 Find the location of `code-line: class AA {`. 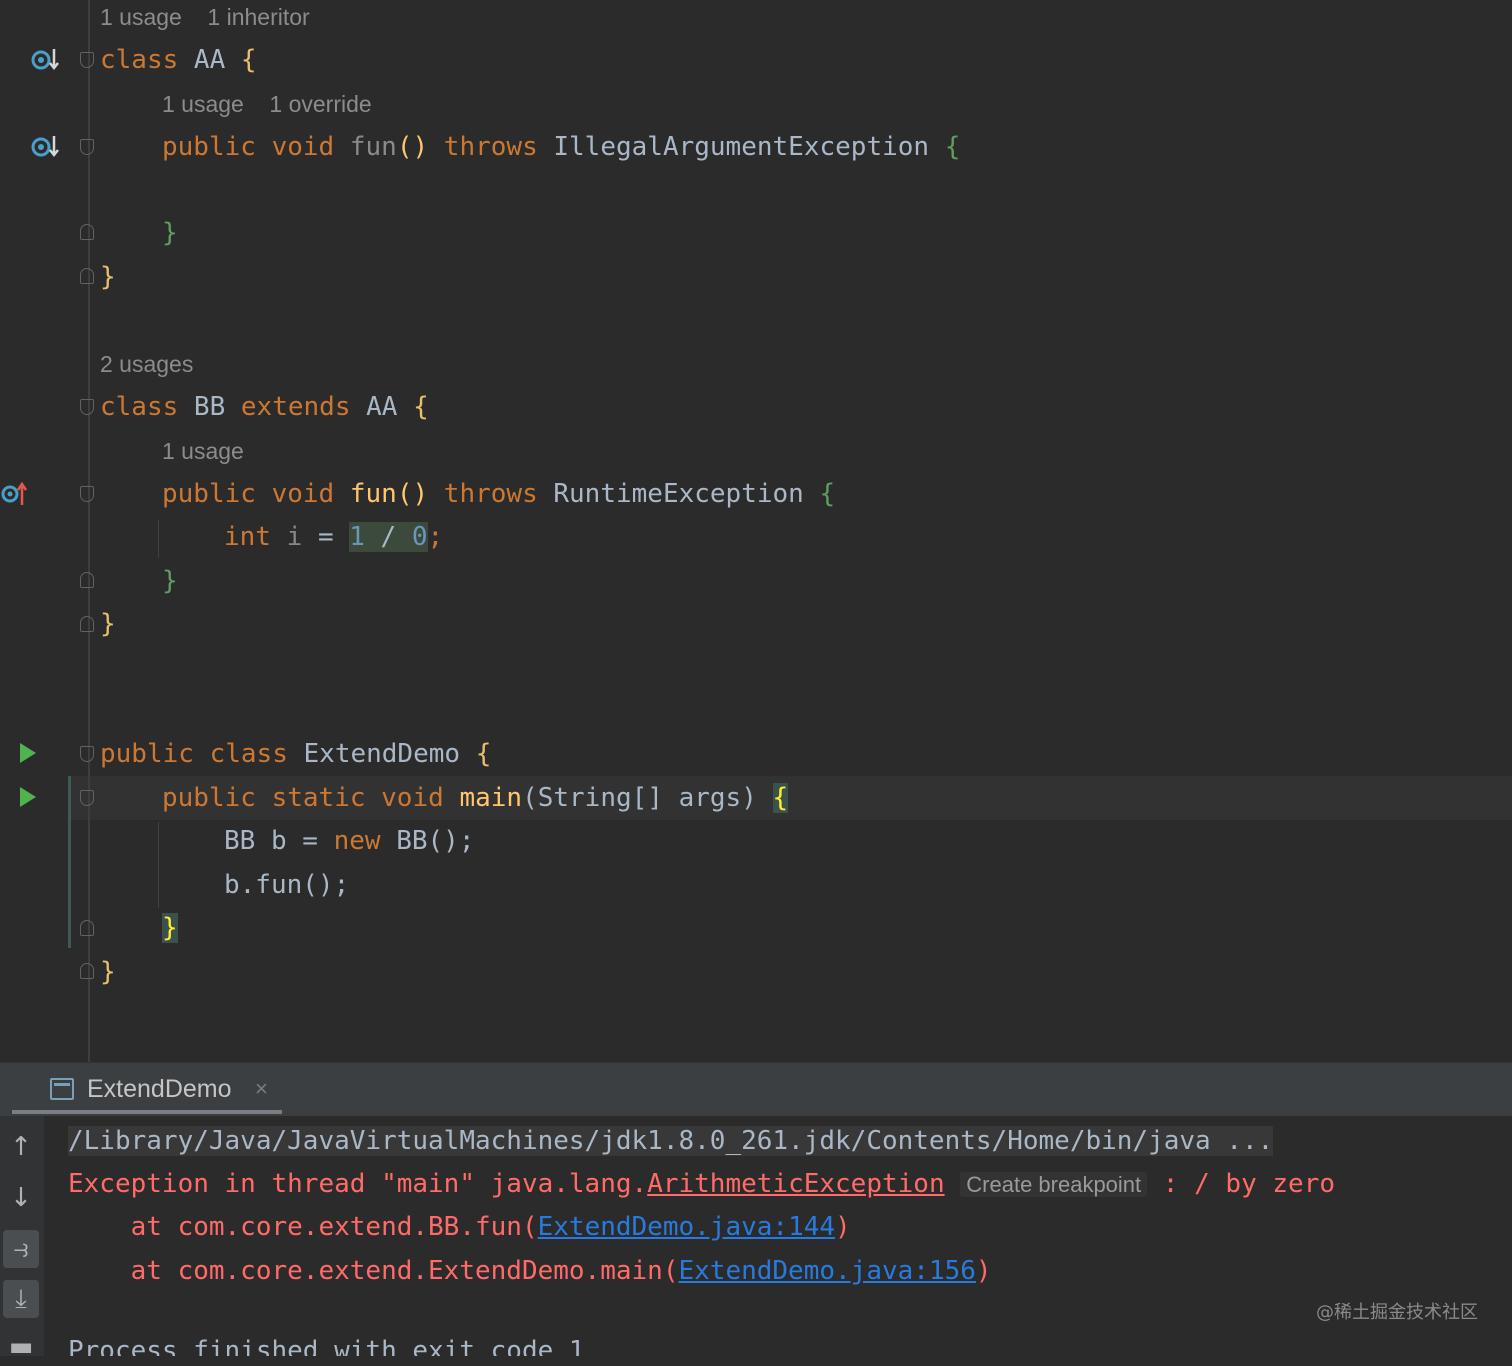

code-line: class AA { is located at coordinates (178, 60).